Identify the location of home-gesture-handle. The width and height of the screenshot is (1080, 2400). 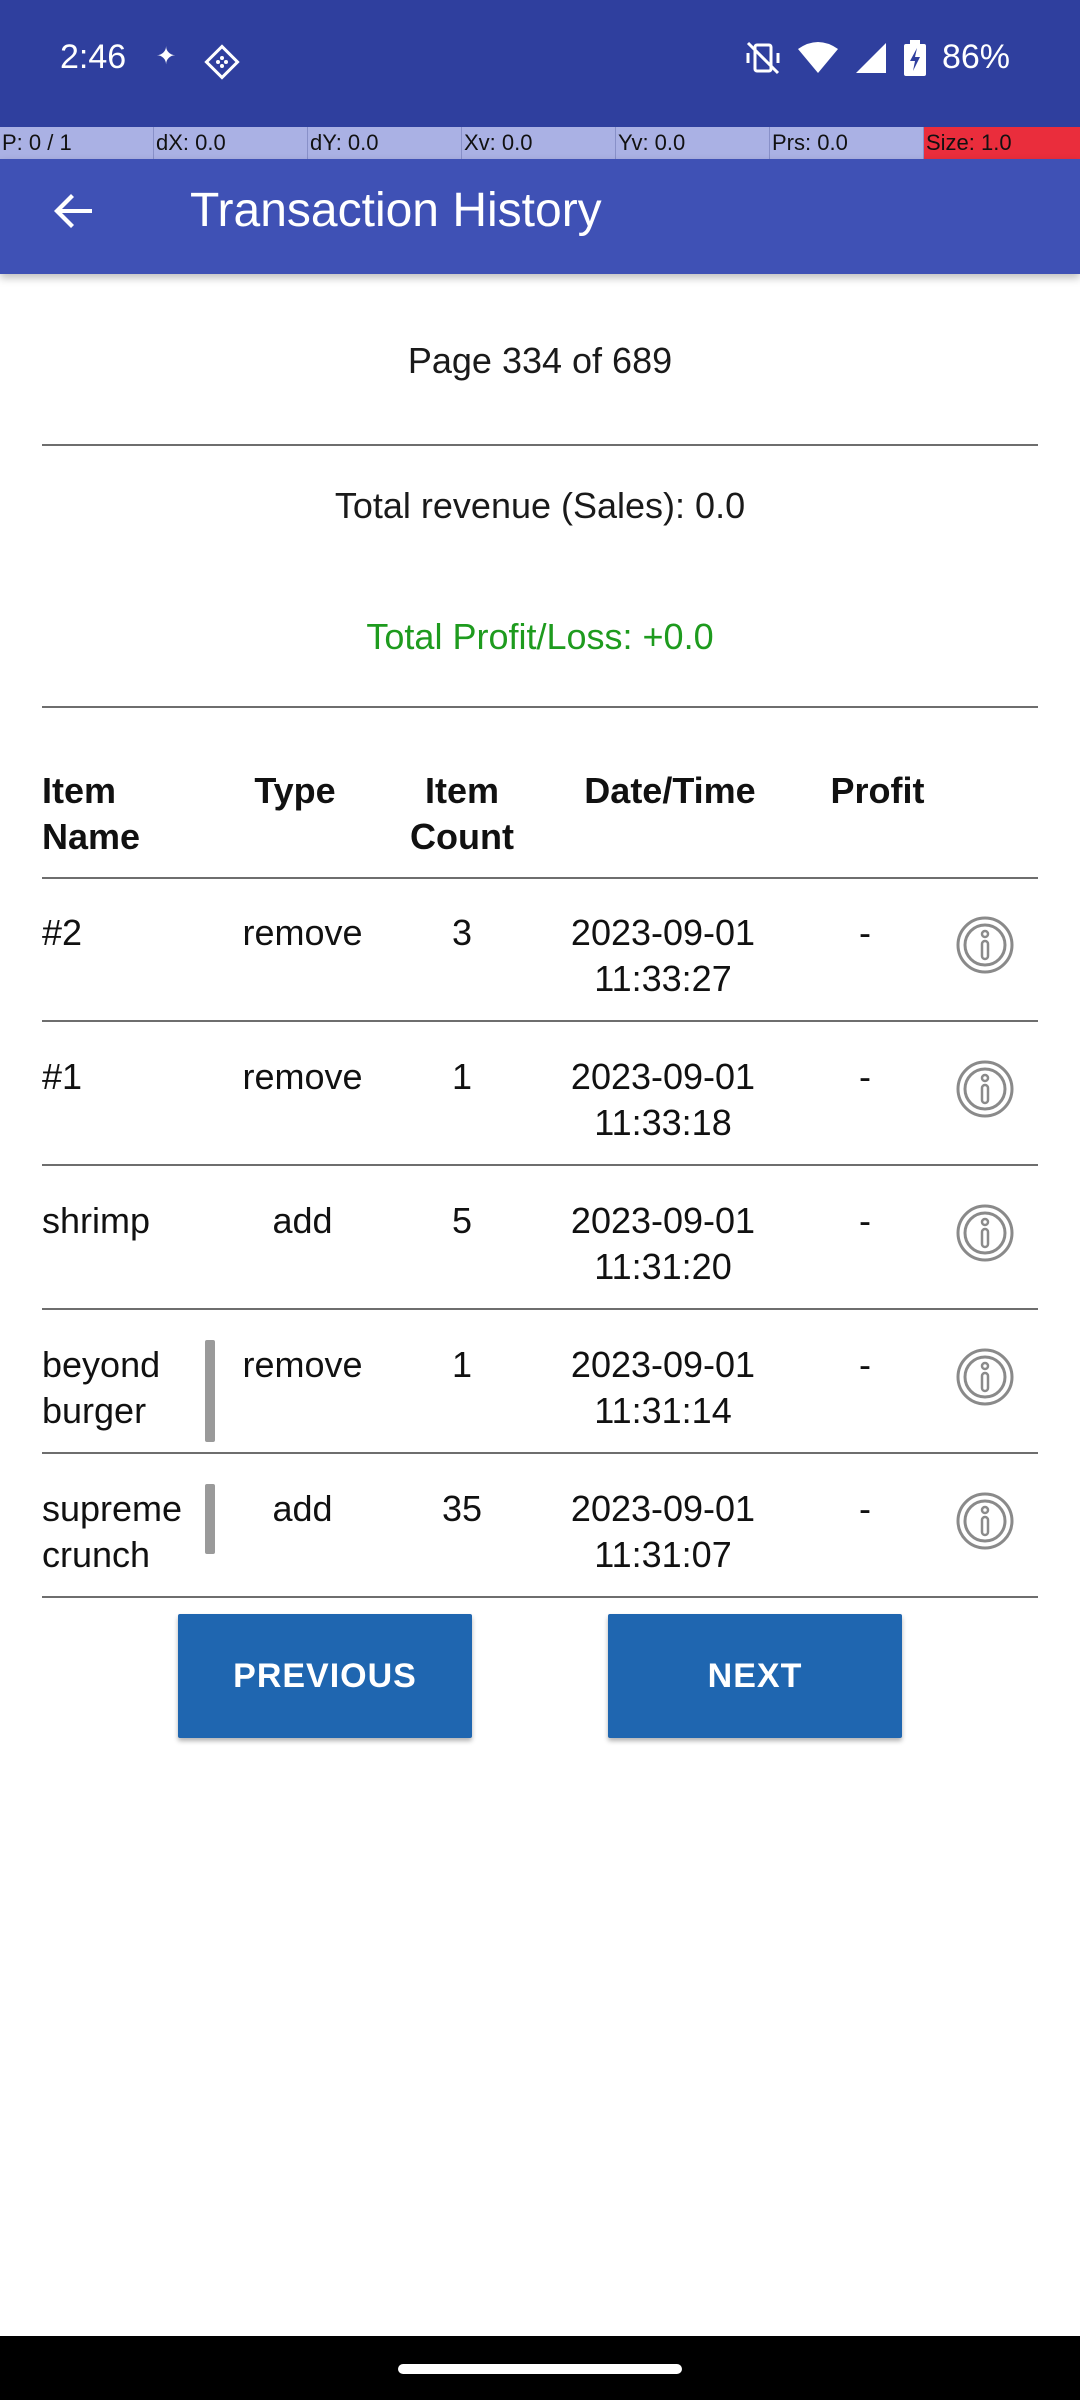
(540, 2369).